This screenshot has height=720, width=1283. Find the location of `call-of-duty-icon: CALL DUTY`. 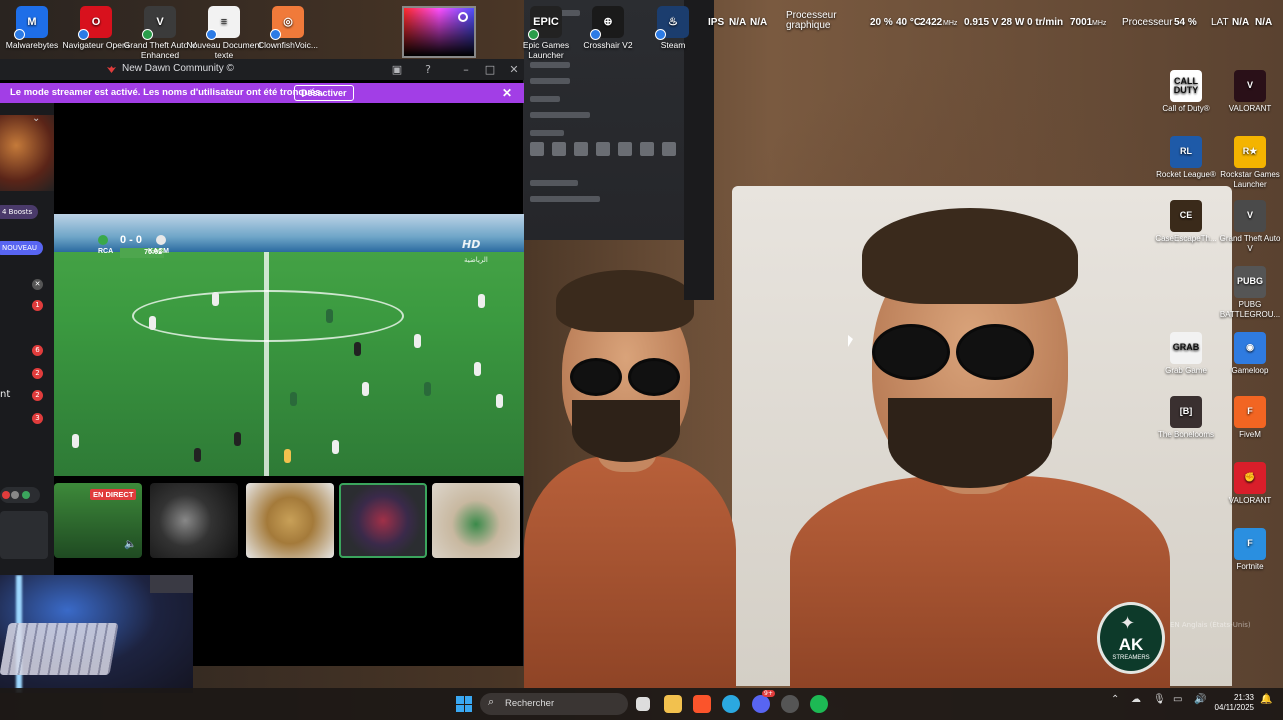

call-of-duty-icon: CALL DUTY is located at coordinates (1186, 86).